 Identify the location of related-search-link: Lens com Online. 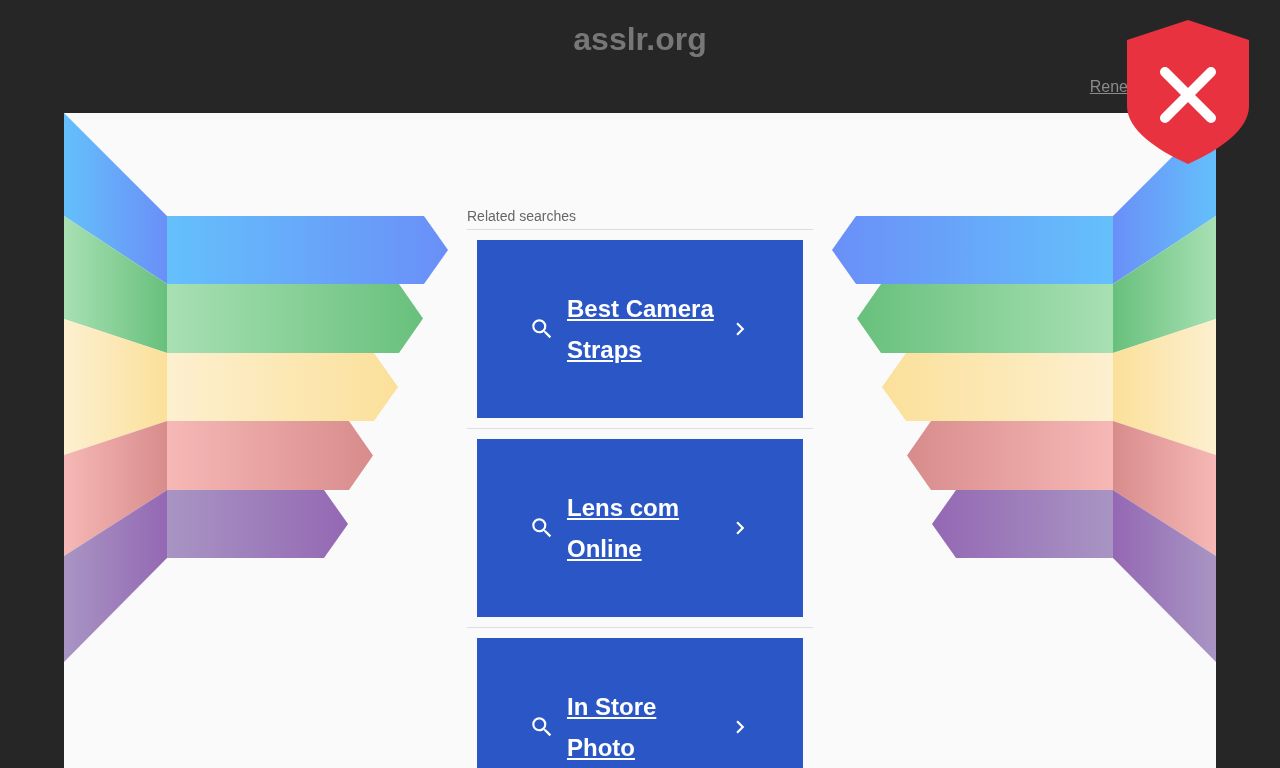
(640, 528).